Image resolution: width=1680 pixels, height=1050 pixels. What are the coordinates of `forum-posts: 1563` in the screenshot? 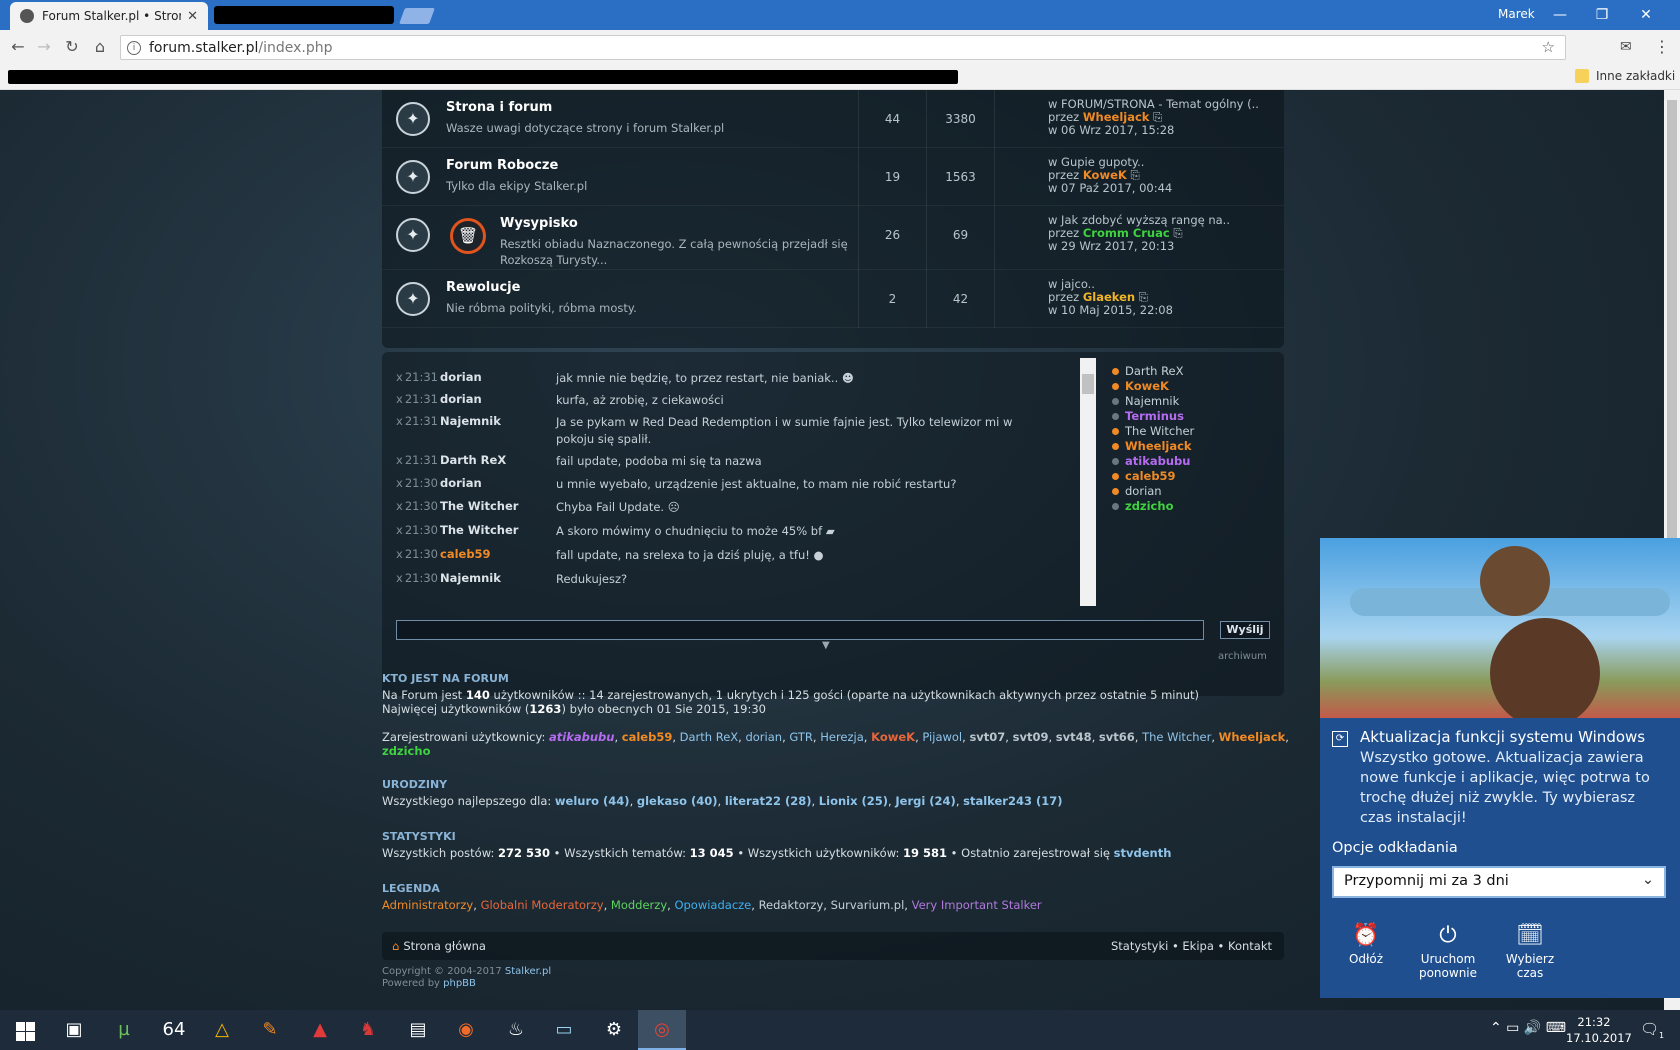 It's located at (960, 177).